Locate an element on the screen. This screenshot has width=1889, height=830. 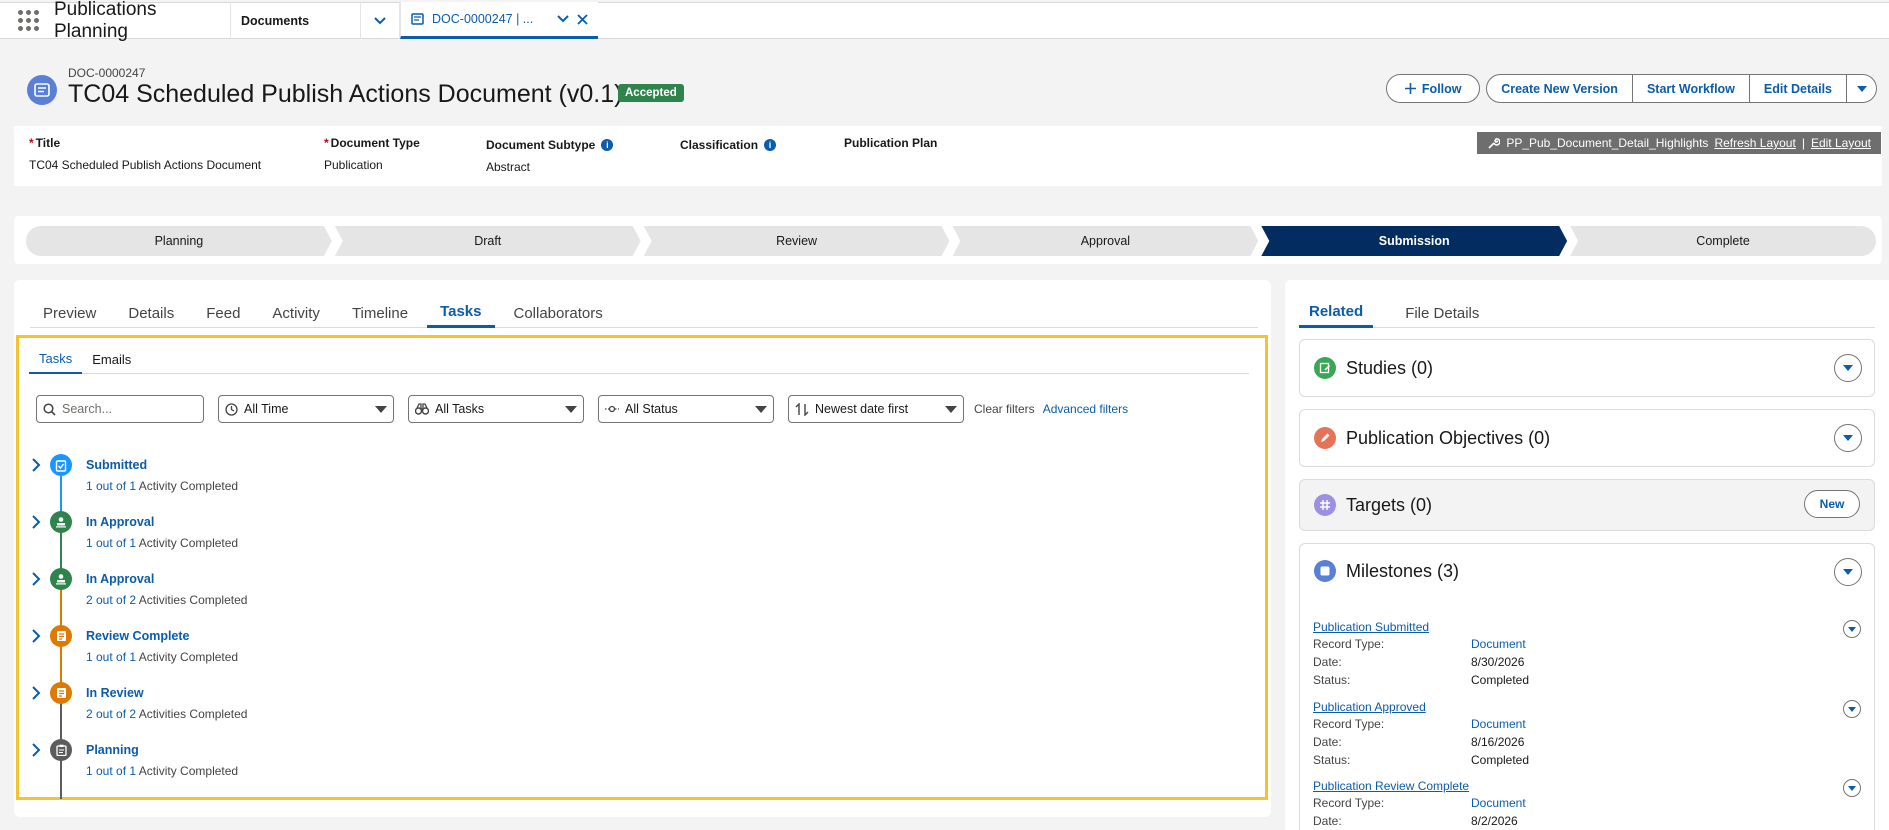
record-tab-chevron-icon is located at coordinates (563, 19).